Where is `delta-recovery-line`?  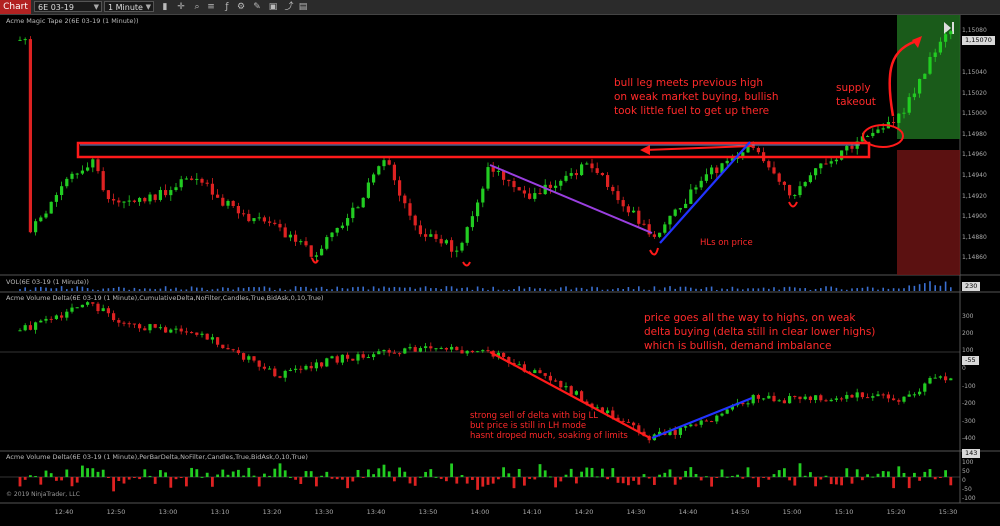 delta-recovery-line is located at coordinates (702, 418).